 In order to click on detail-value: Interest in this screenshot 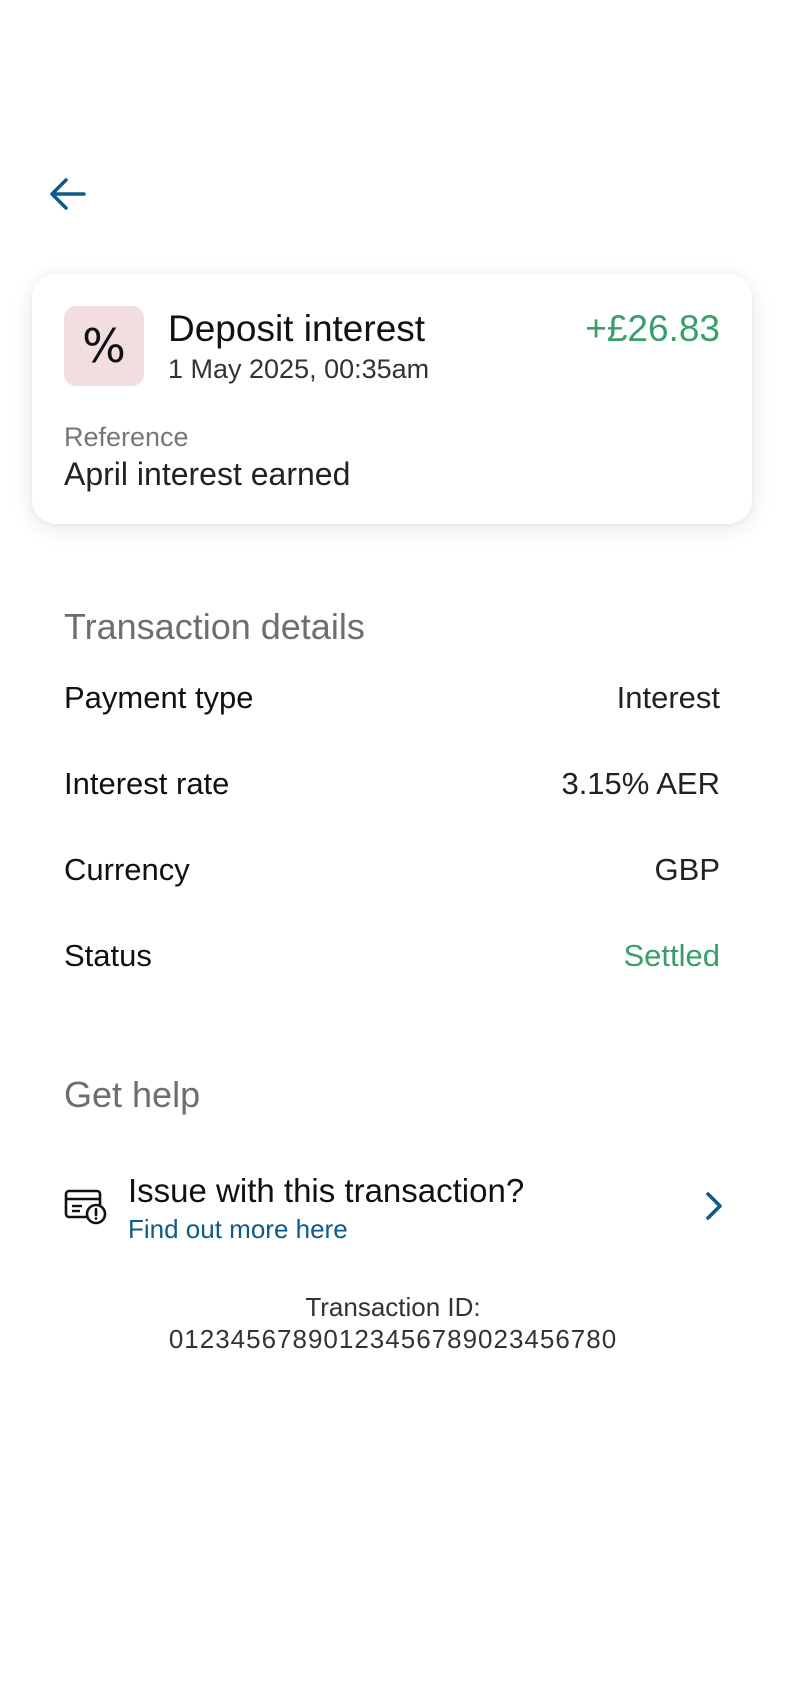, I will do `click(668, 697)`.